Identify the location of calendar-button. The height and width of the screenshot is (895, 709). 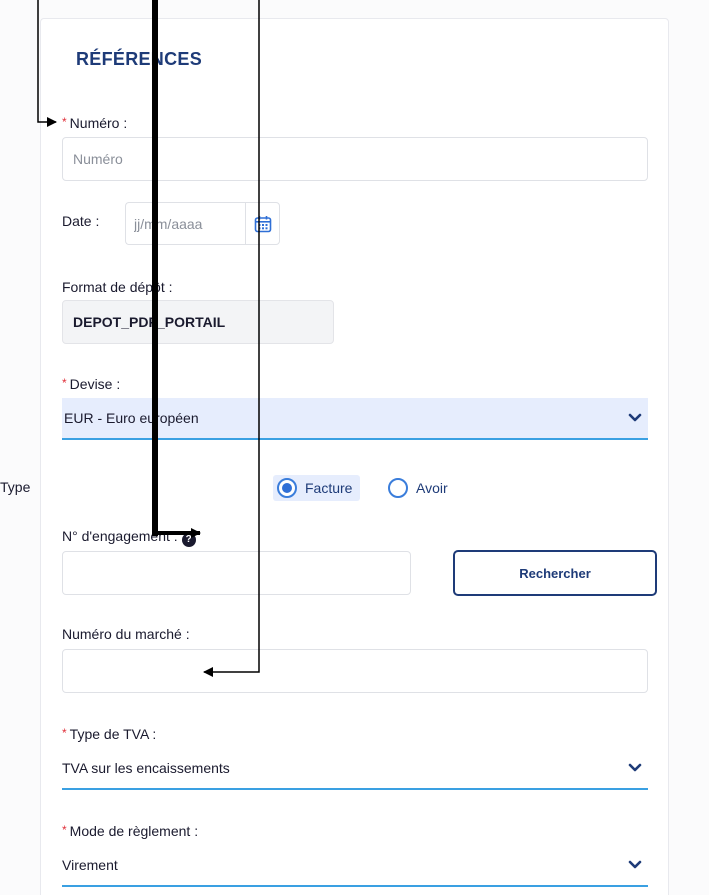
(262, 223).